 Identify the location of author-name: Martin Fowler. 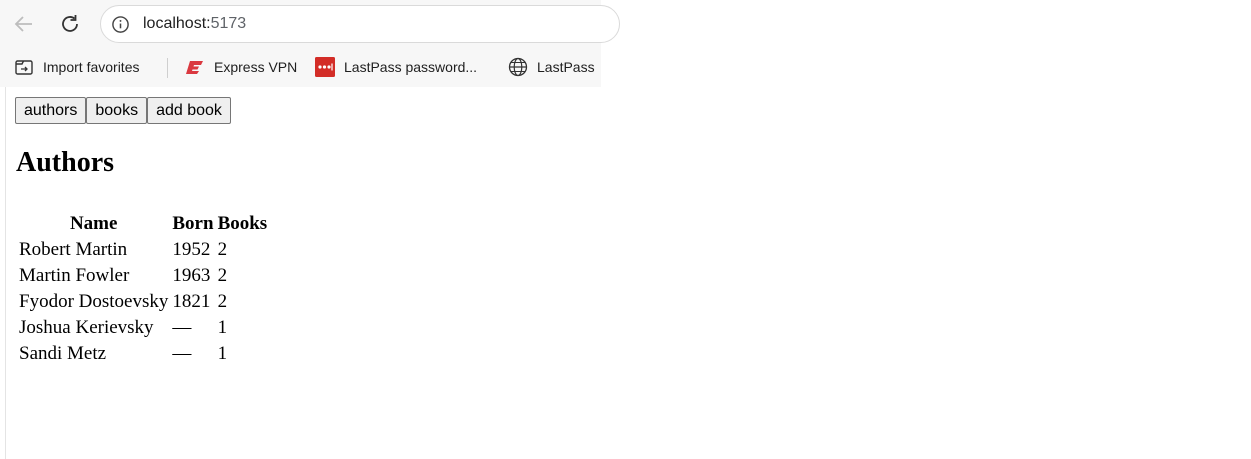
(74, 275).